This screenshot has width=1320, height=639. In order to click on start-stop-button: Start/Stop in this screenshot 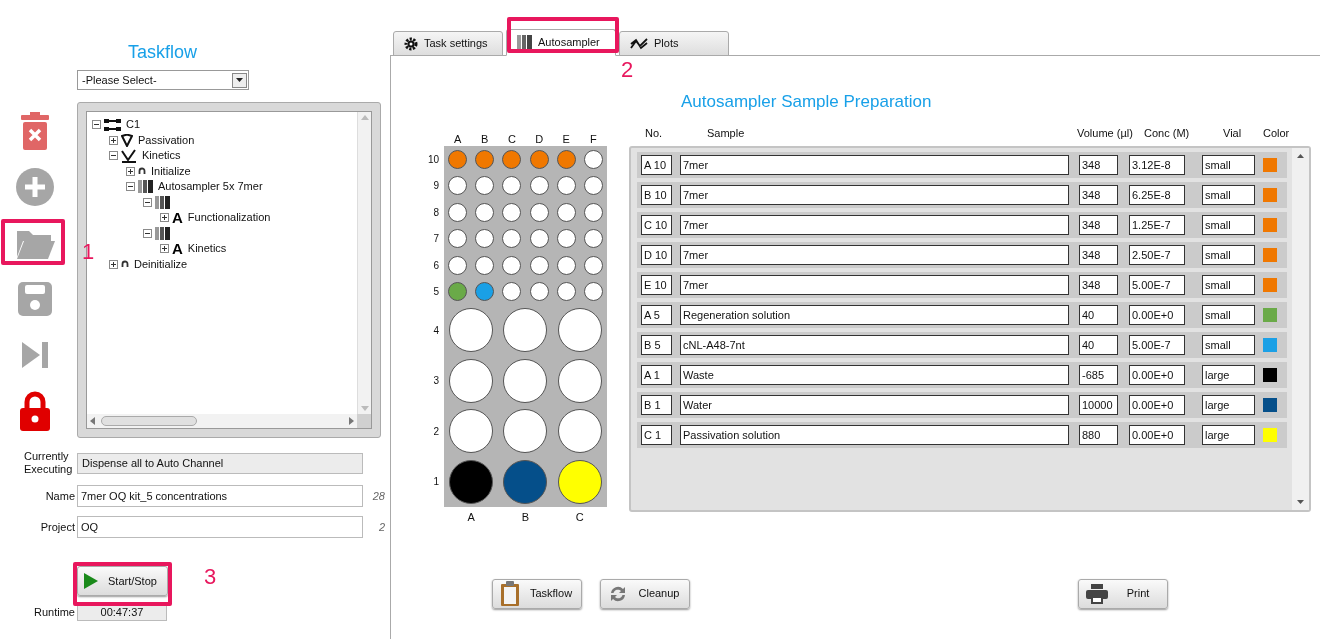, I will do `click(122, 581)`.